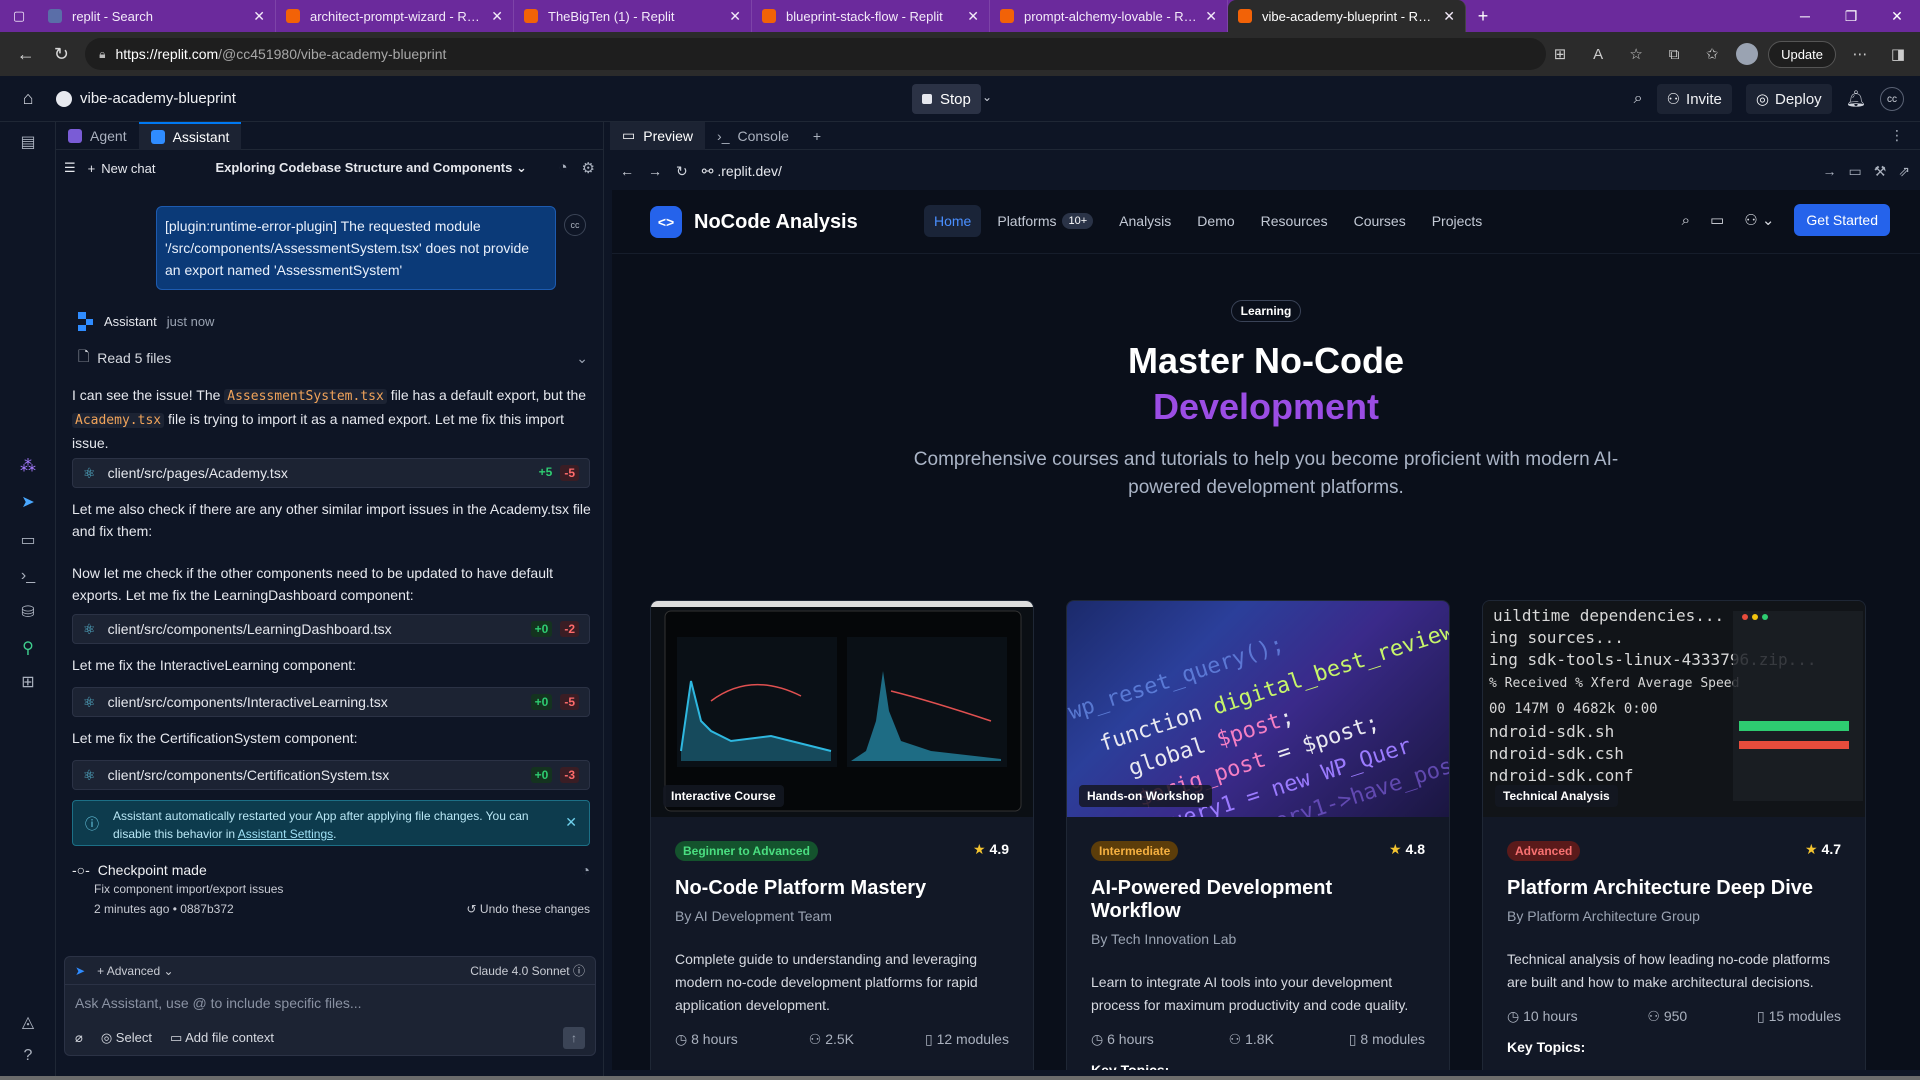 This screenshot has height=1080, width=1920. I want to click on extensions-icon: ⧉, so click(1674, 54).